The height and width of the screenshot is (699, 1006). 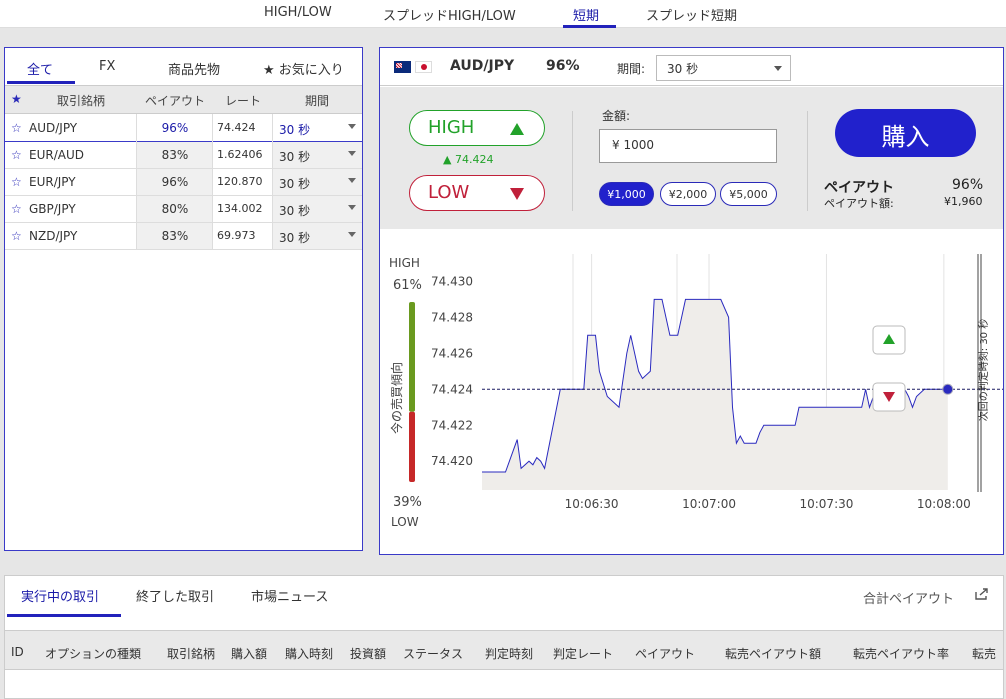 What do you see at coordinates (982, 594) in the screenshot?
I see `export-icon` at bounding box center [982, 594].